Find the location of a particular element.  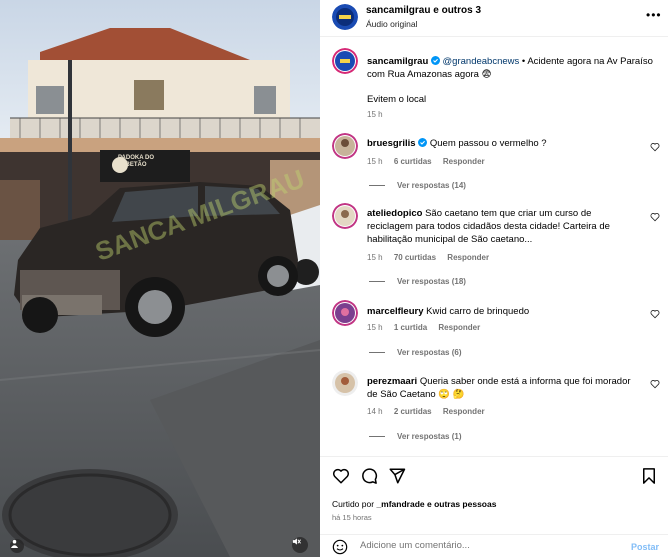

comment-text: marcelfleury Kwid carro de brinquedo is located at coordinates (502, 311).